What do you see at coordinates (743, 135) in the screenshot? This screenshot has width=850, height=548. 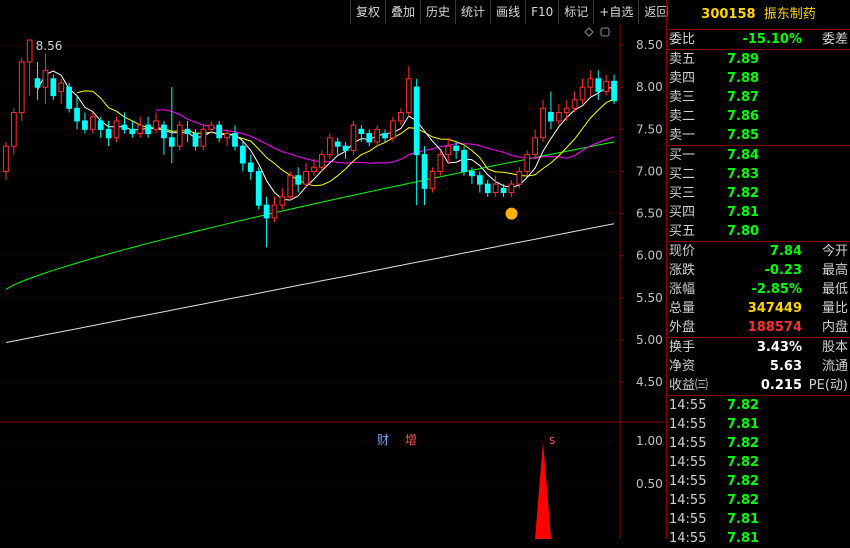 I see `ask-row-1-value: 7.85` at bounding box center [743, 135].